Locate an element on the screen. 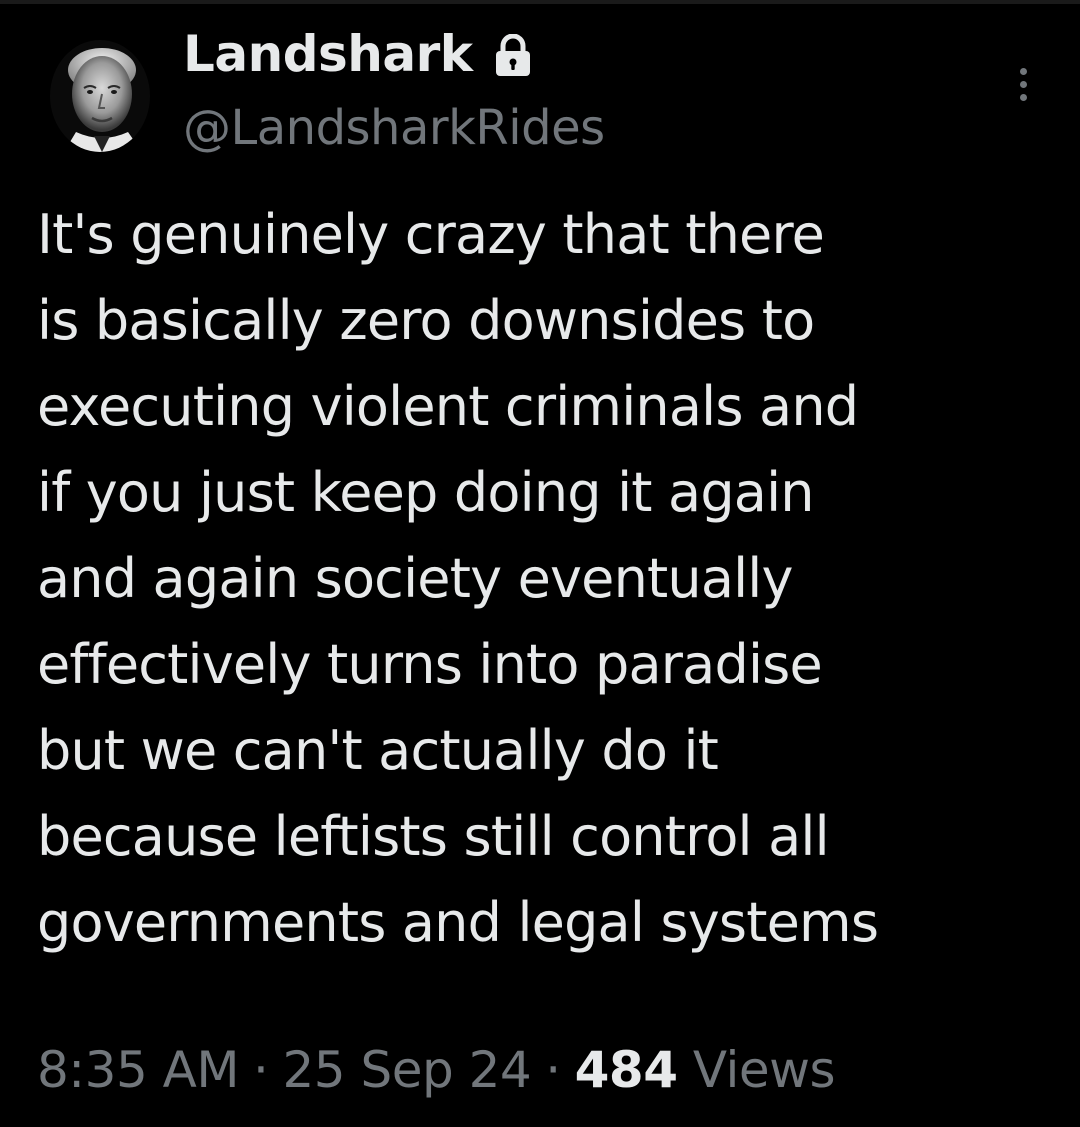  more-options-button is located at coordinates (1024, 85).